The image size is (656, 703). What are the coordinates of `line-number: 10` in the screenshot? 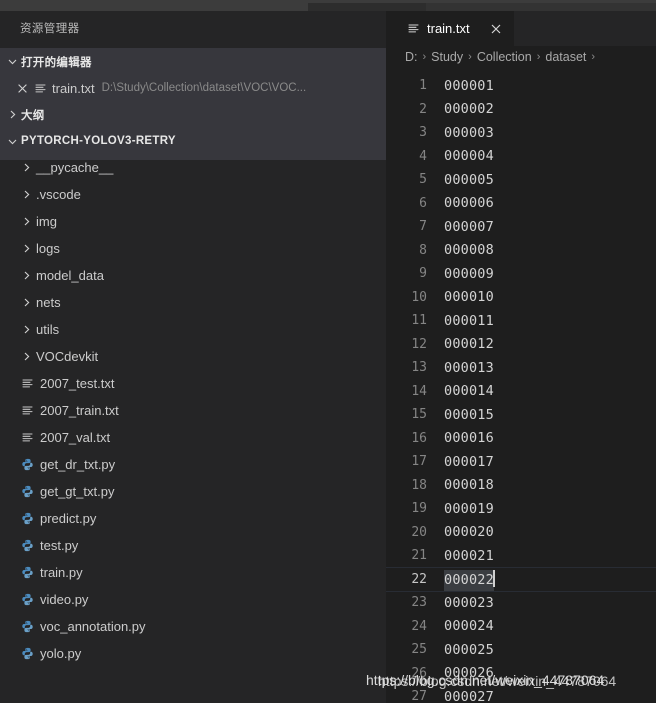 It's located at (419, 297).